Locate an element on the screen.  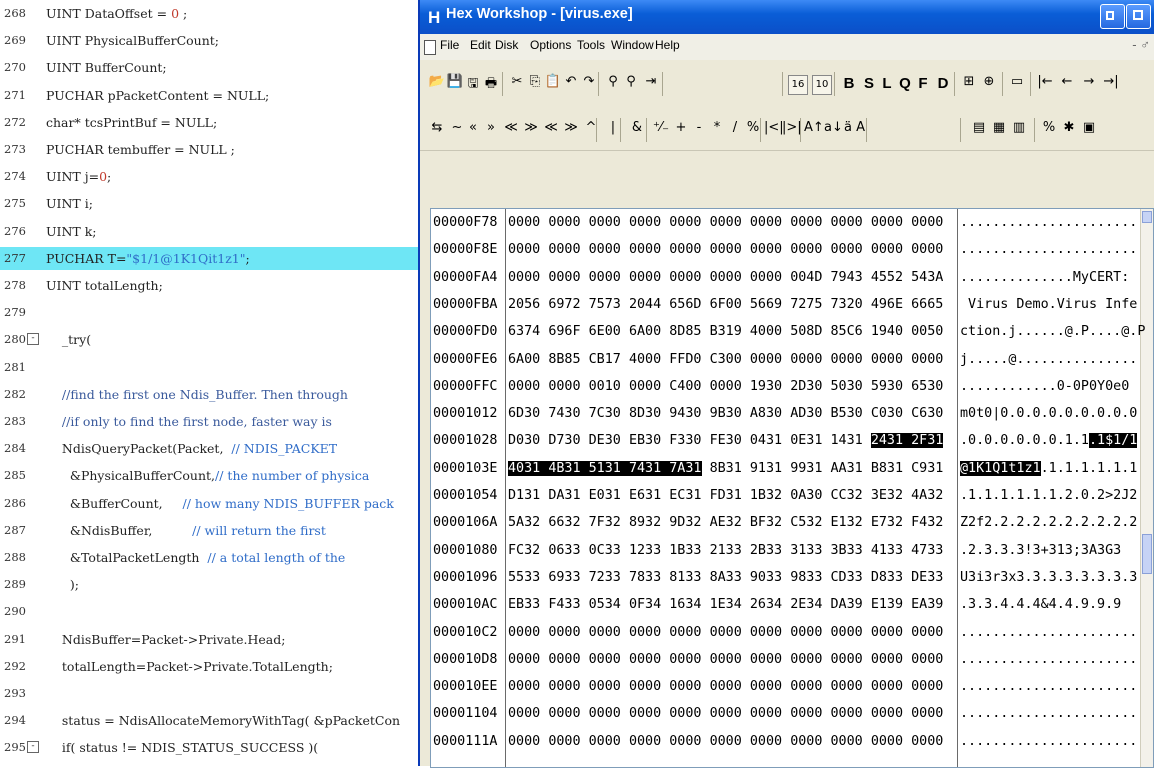
menu-item-file: File is located at coordinates (449, 45).